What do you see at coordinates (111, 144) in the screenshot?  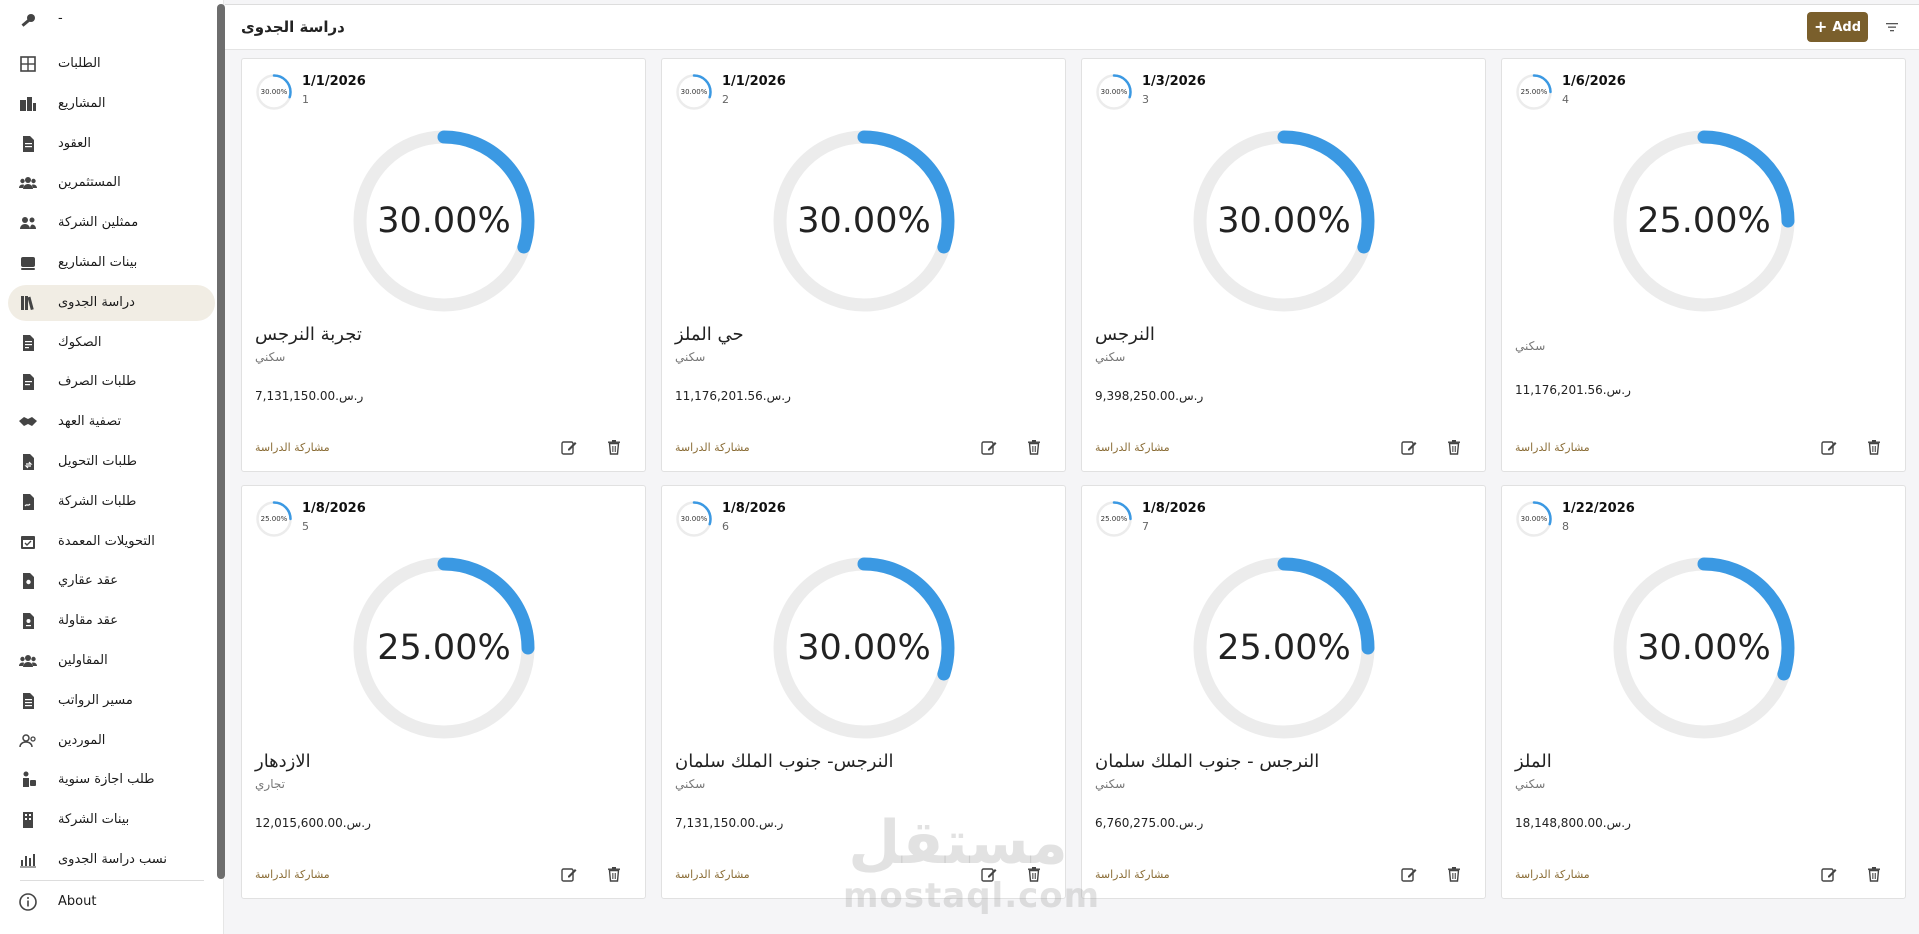 I see `sidebar-item: العقود` at bounding box center [111, 144].